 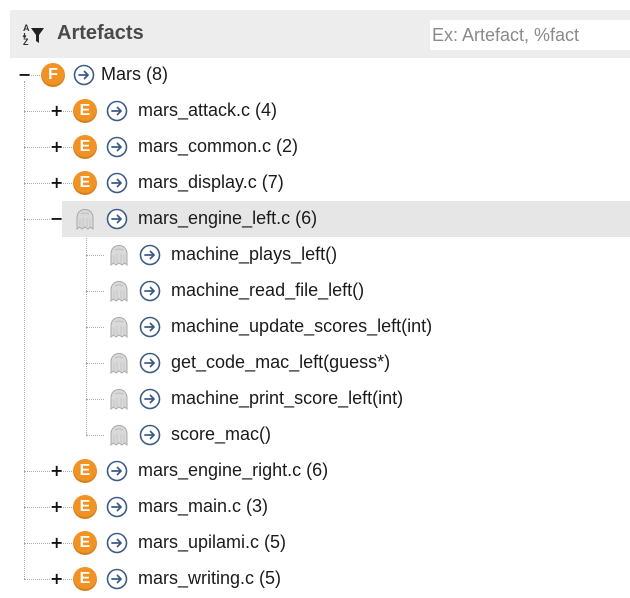 What do you see at coordinates (210, 578) in the screenshot?
I see `tree-node-label: mars_writing.c (5)` at bounding box center [210, 578].